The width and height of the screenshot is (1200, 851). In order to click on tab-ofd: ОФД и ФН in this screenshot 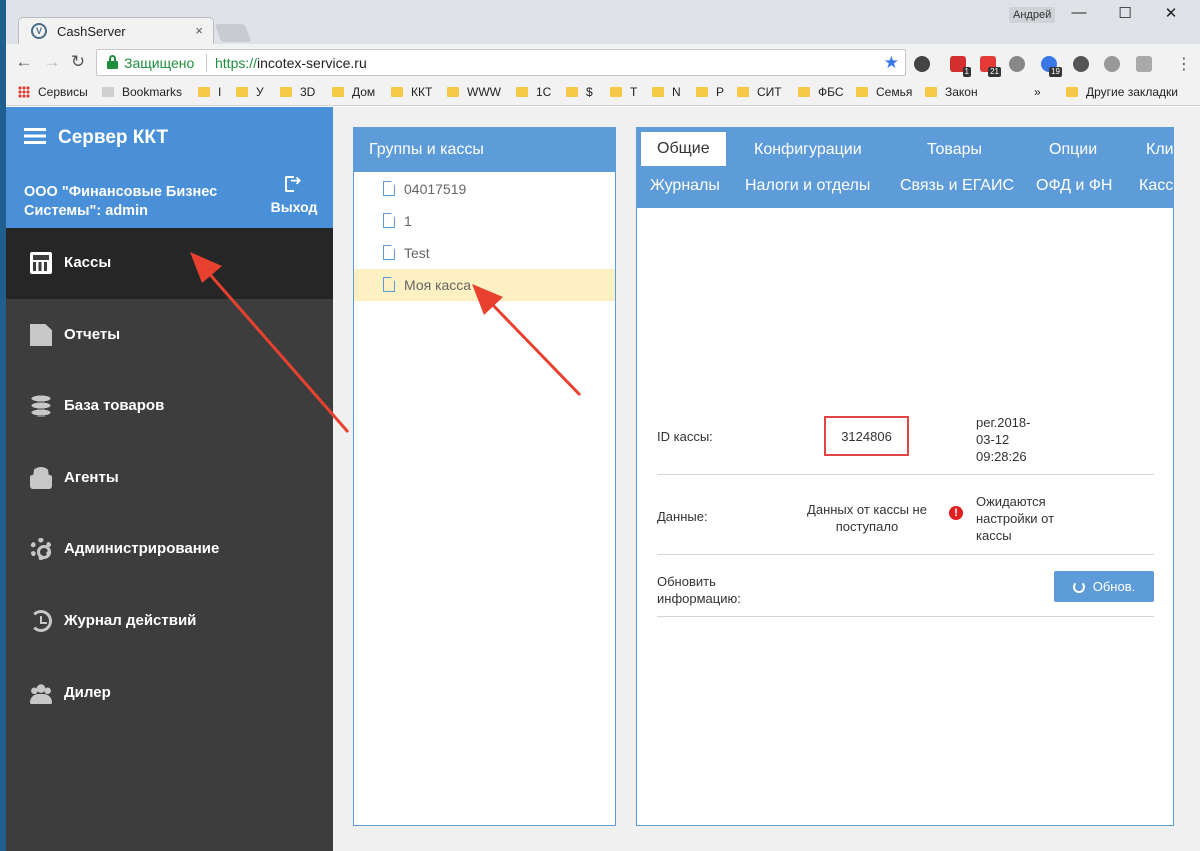, I will do `click(1074, 186)`.